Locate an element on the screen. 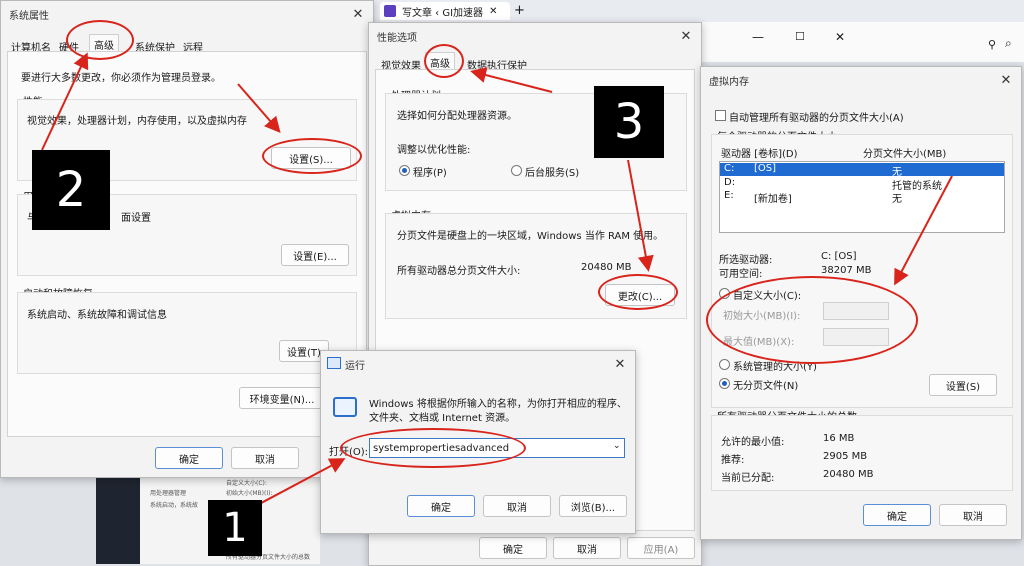 The height and width of the screenshot is (566, 1024). arrow-to-advanced-tab is located at coordinates (65, 101).